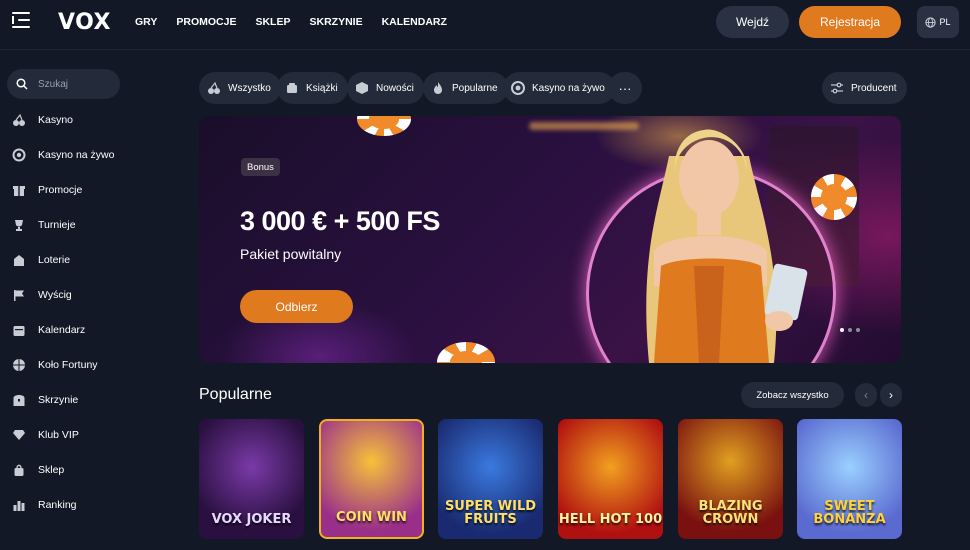  What do you see at coordinates (792, 395) in the screenshot?
I see `see-all-button: Zobacz wszystko` at bounding box center [792, 395].